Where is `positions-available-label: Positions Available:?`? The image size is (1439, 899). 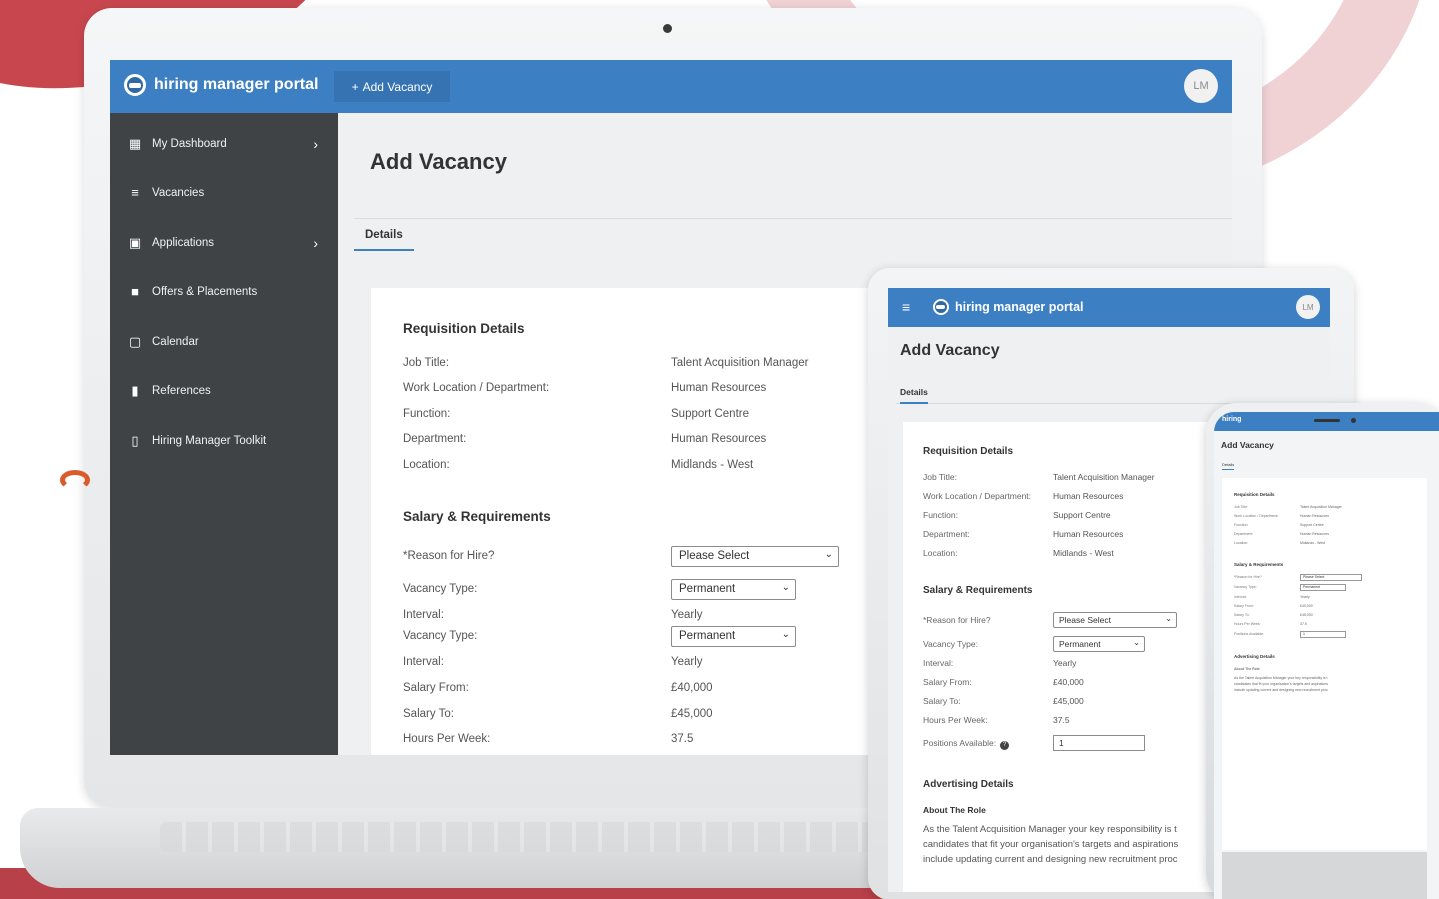
positions-available-label: Positions Available:? is located at coordinates (966, 744).